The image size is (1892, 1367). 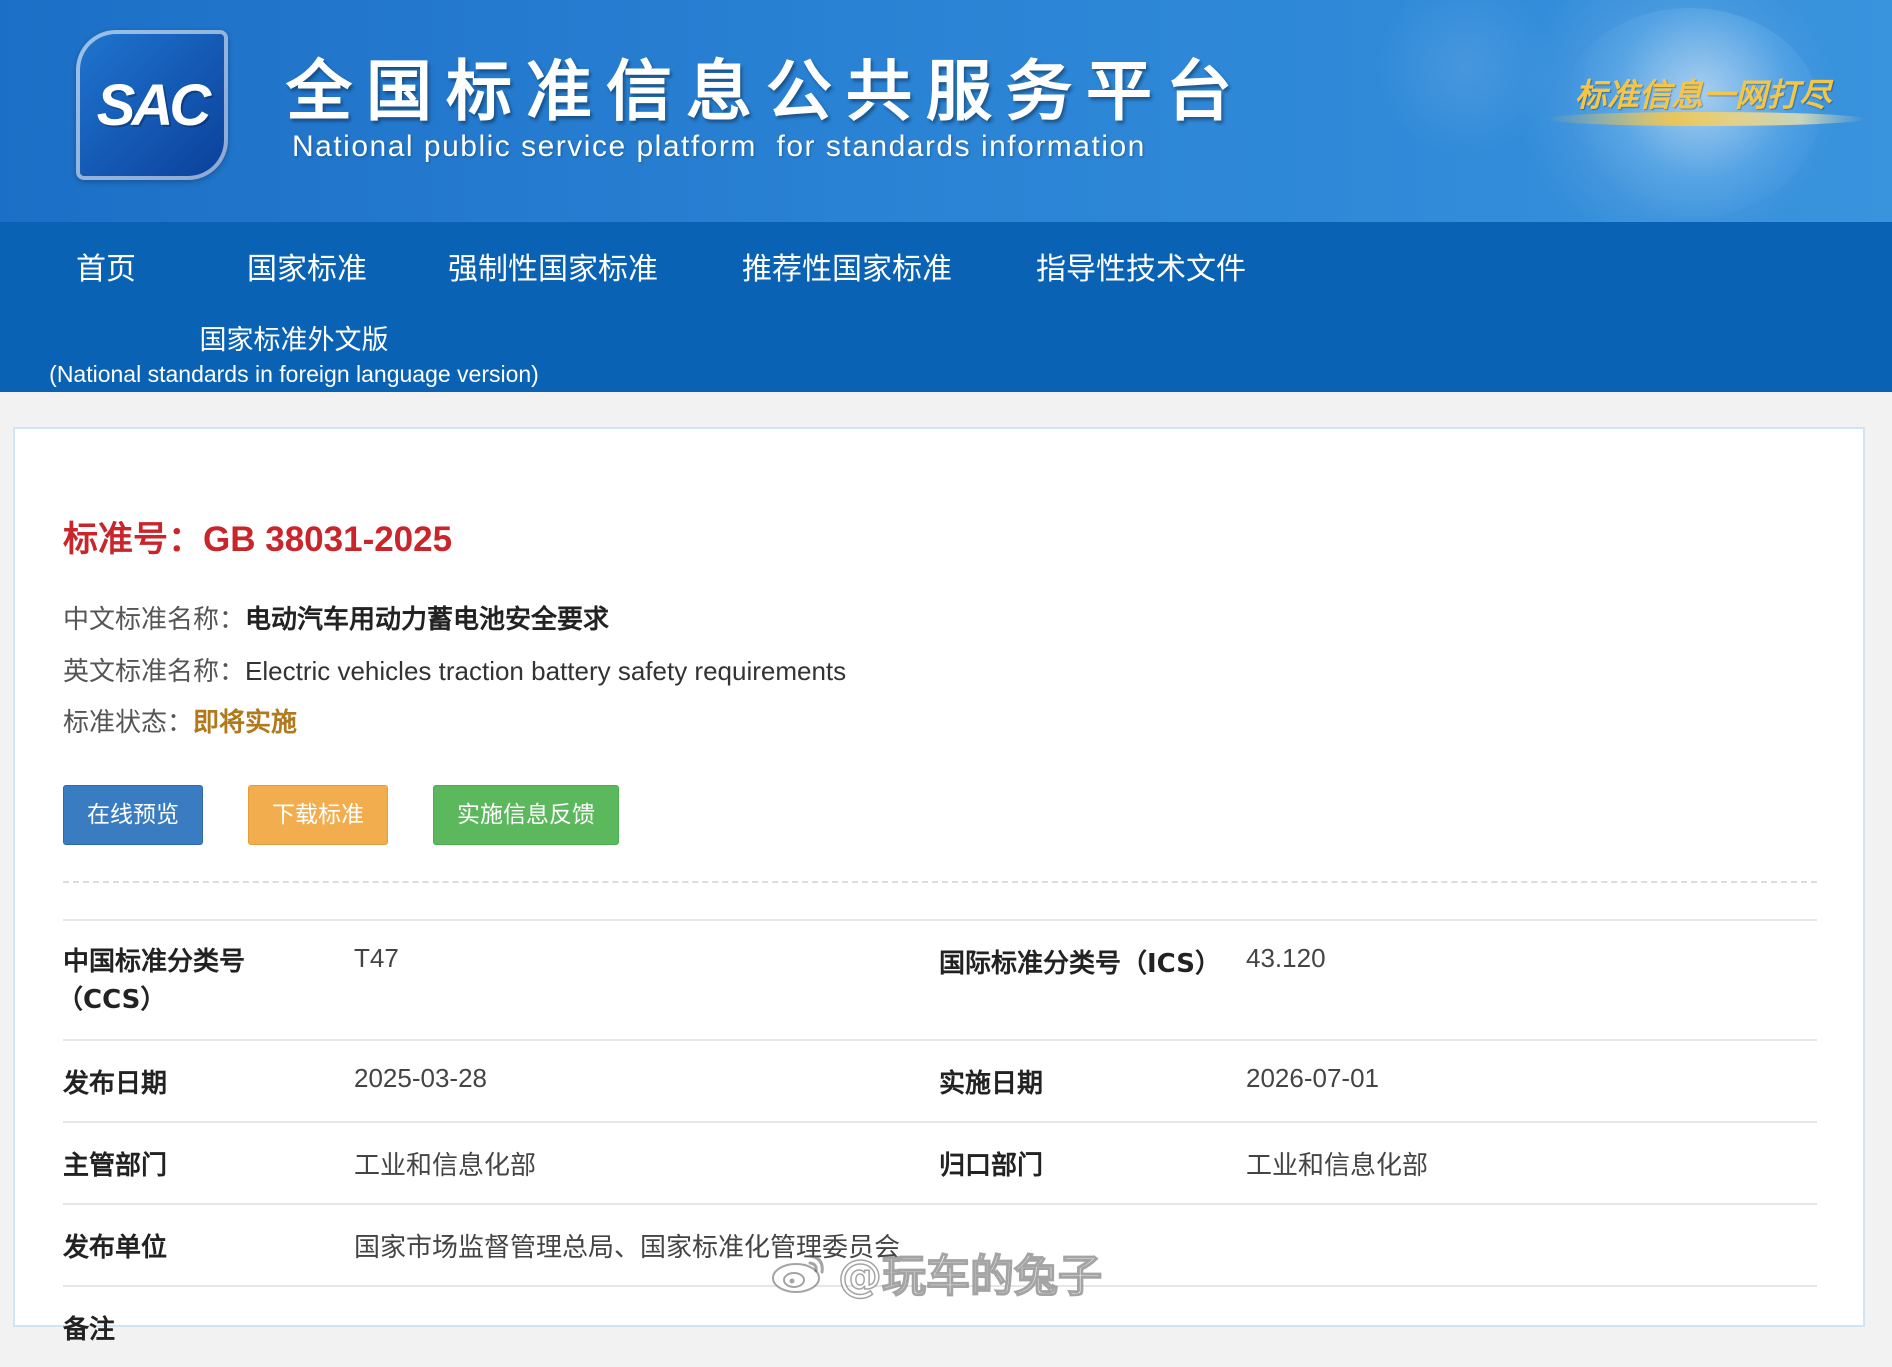 What do you see at coordinates (427, 620) in the screenshot?
I see `cn-name-value: 电动汽车用动力蓄电池安全要求` at bounding box center [427, 620].